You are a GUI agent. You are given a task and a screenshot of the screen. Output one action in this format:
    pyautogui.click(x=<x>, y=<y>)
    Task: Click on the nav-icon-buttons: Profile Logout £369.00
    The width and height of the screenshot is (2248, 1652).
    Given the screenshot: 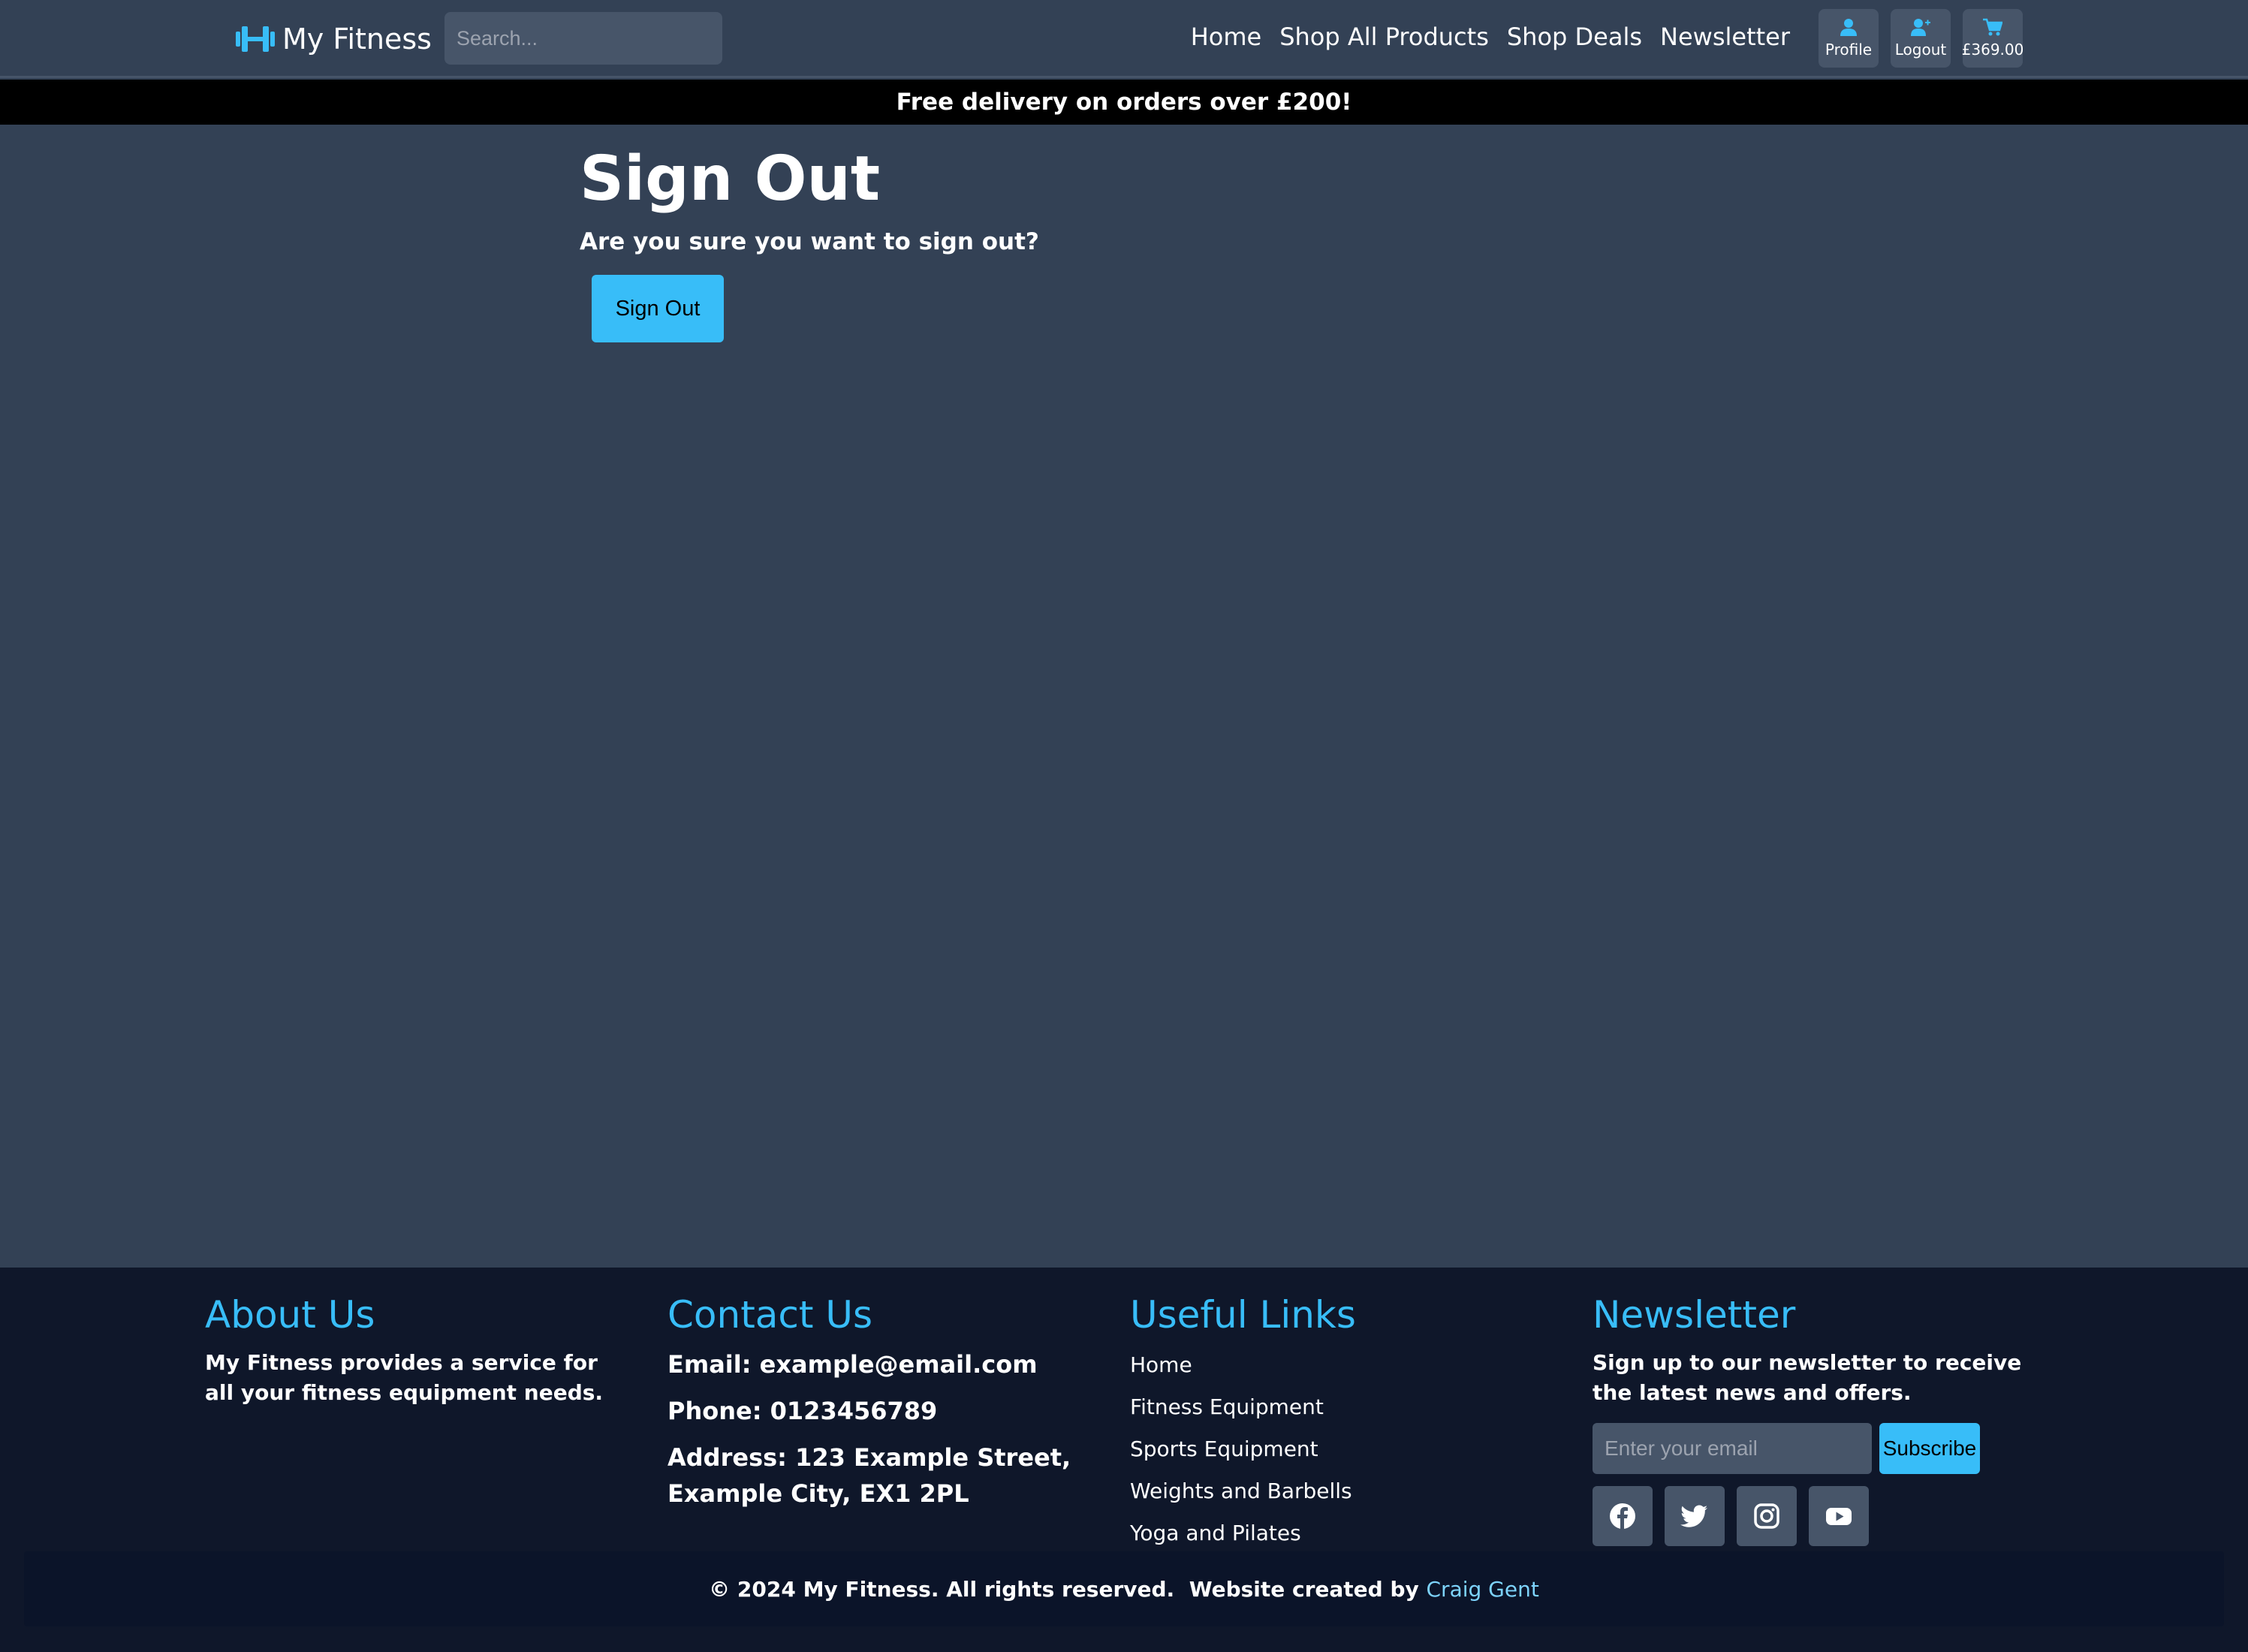 What is the action you would take?
    pyautogui.click(x=1922, y=38)
    